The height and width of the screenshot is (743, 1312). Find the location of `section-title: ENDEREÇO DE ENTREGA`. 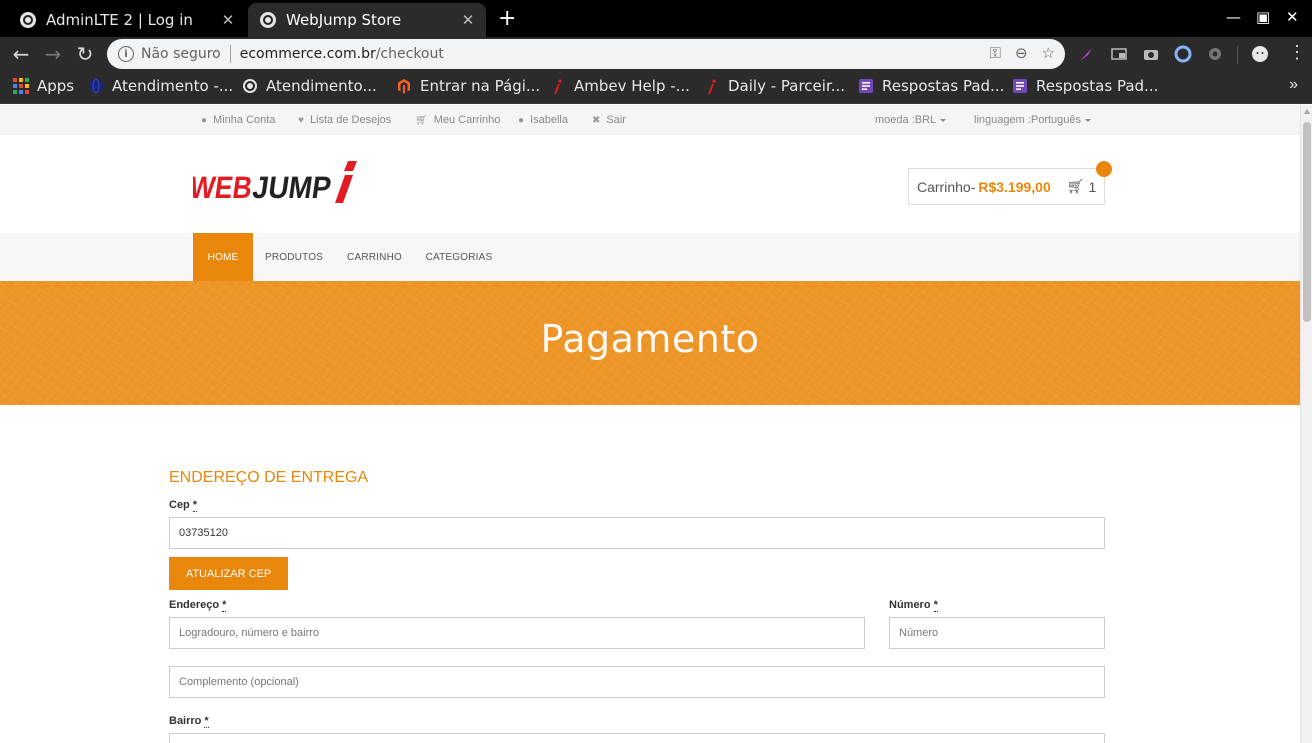

section-title: ENDEREÇO DE ENTREGA is located at coordinates (269, 477).